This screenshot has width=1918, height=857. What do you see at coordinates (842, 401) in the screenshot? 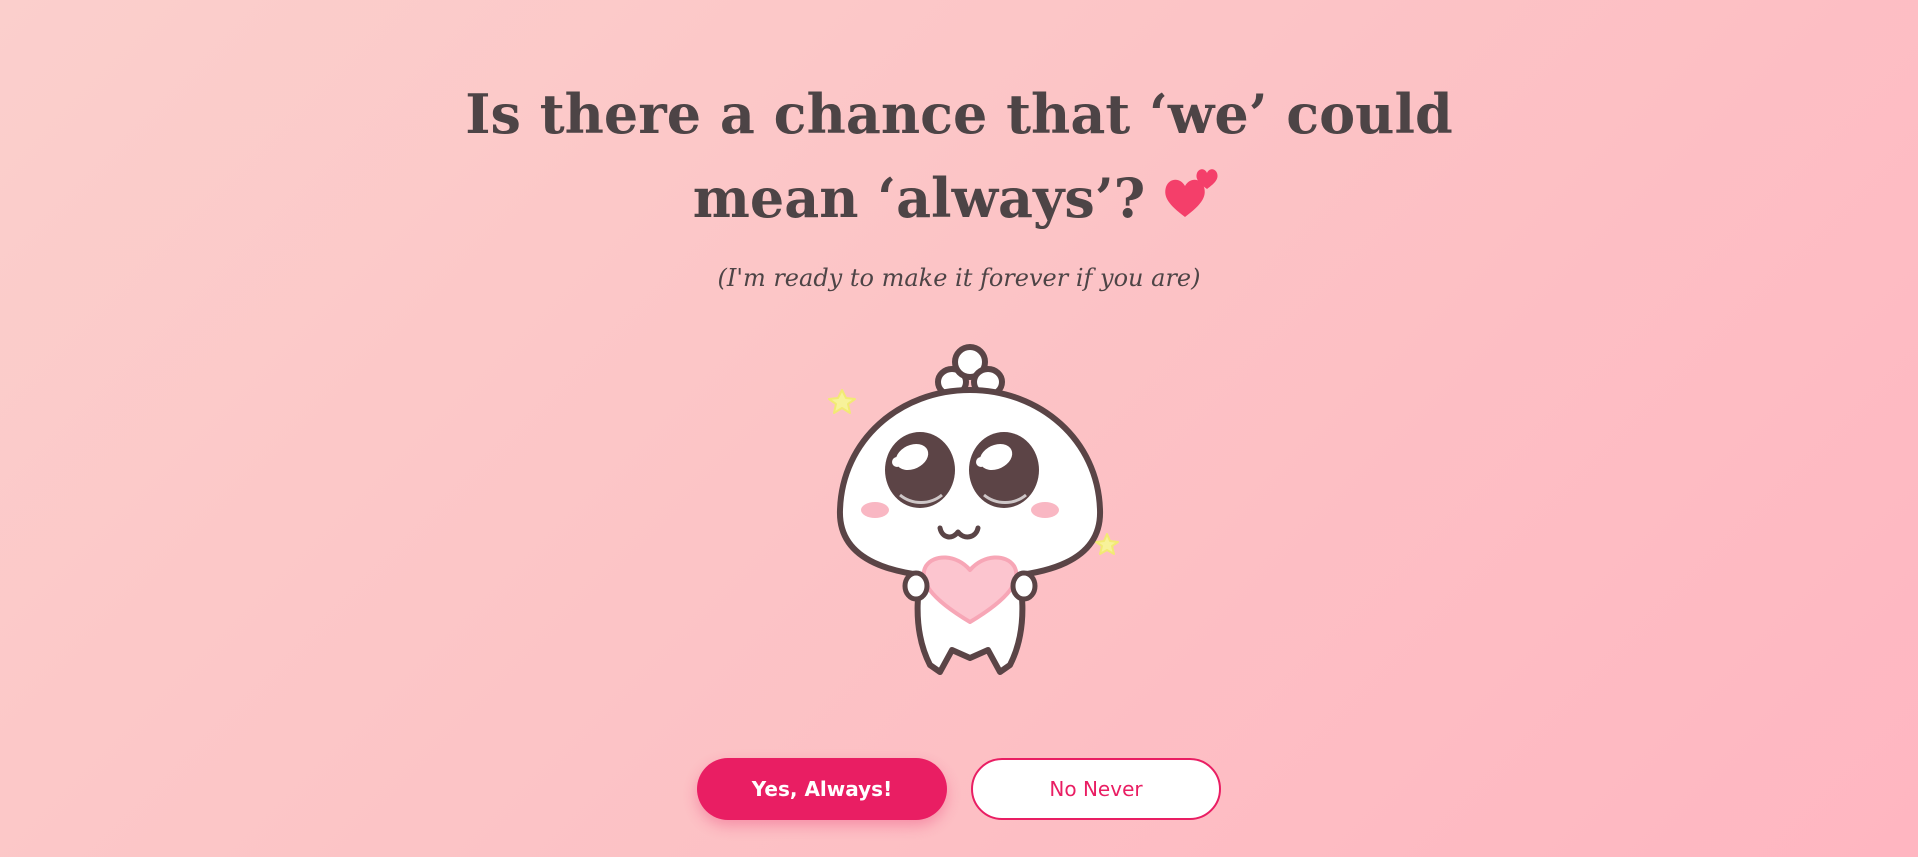
I see `sparkle-left-icon` at bounding box center [842, 401].